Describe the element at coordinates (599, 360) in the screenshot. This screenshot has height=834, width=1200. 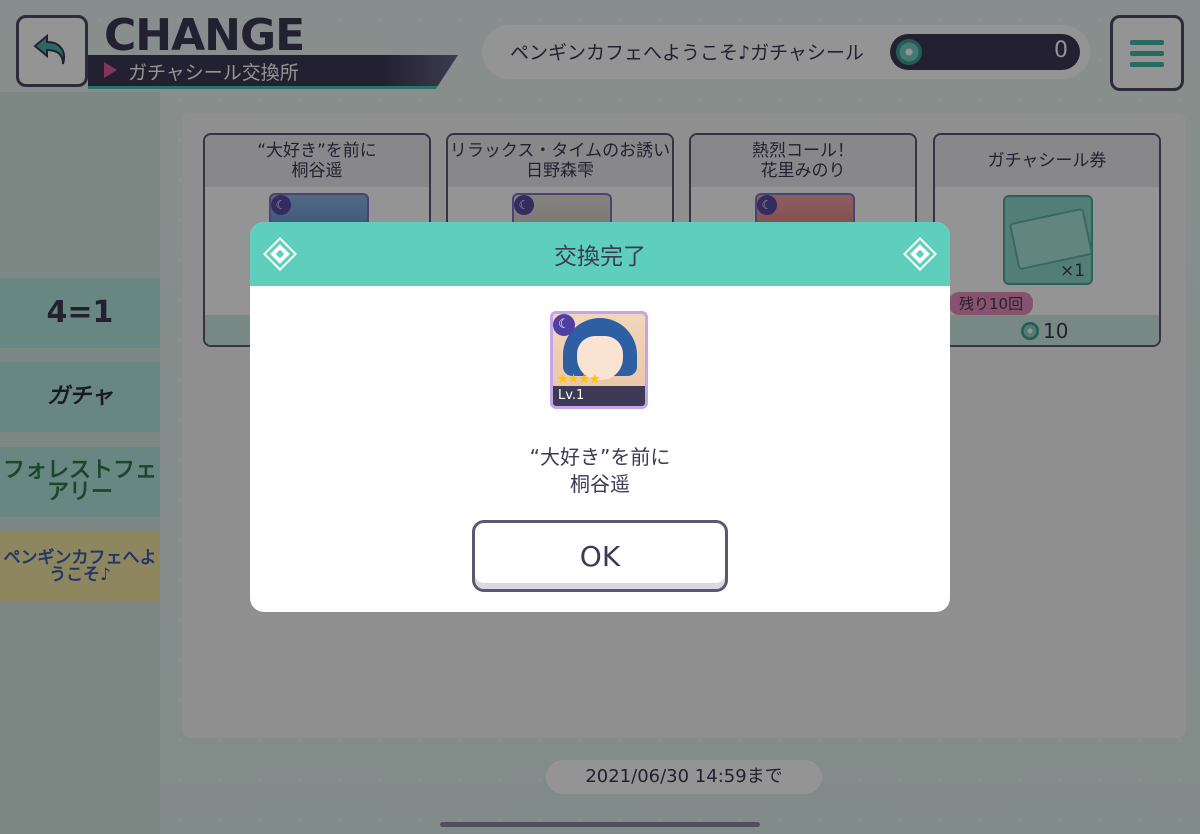
I see `card-thumbnail: ☾ ★★★★ Lv.1` at that location.